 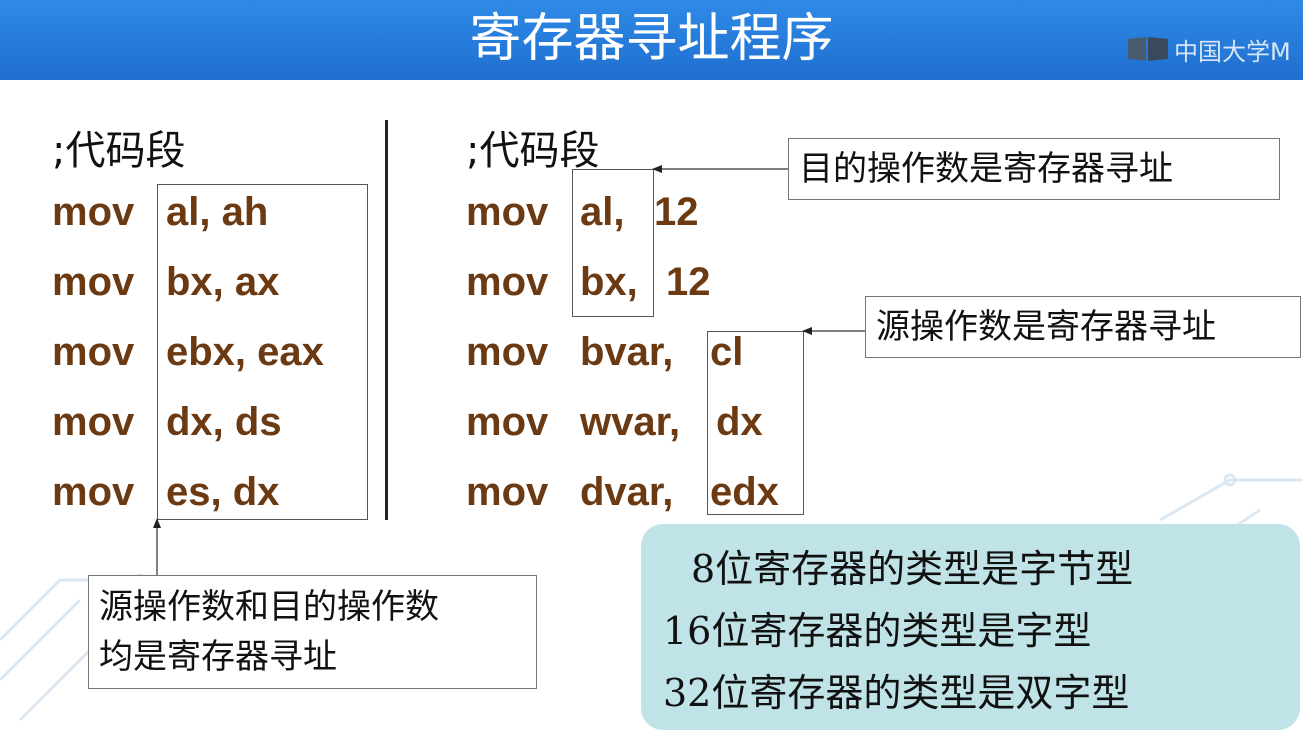 What do you see at coordinates (912, 569) in the screenshot?
I see `summary-line-8bit: 8位寄存器的类型是字节型` at bounding box center [912, 569].